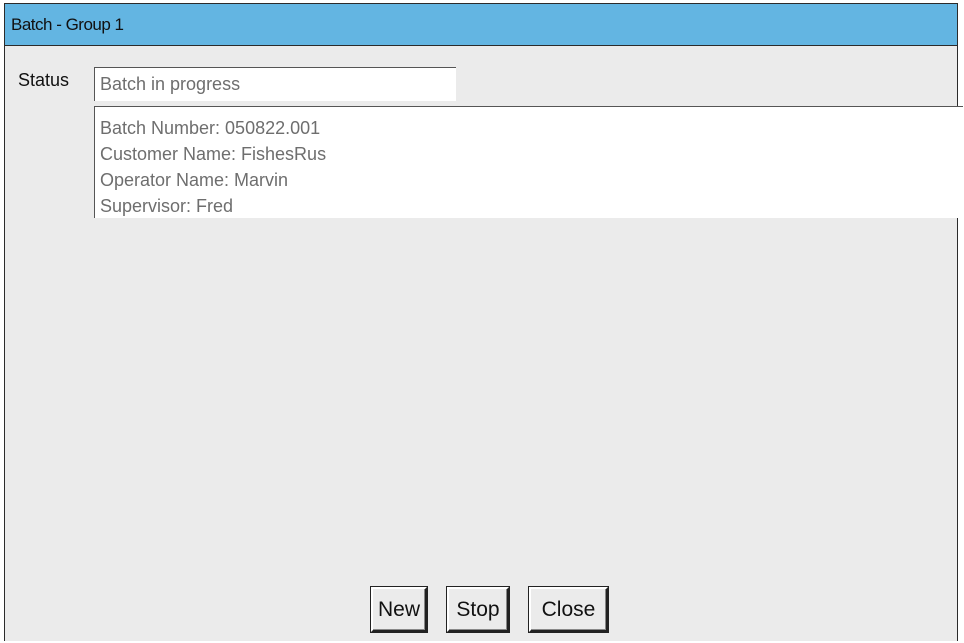 The height and width of the screenshot is (643, 964). What do you see at coordinates (44, 80) in the screenshot?
I see `status-label: Status` at bounding box center [44, 80].